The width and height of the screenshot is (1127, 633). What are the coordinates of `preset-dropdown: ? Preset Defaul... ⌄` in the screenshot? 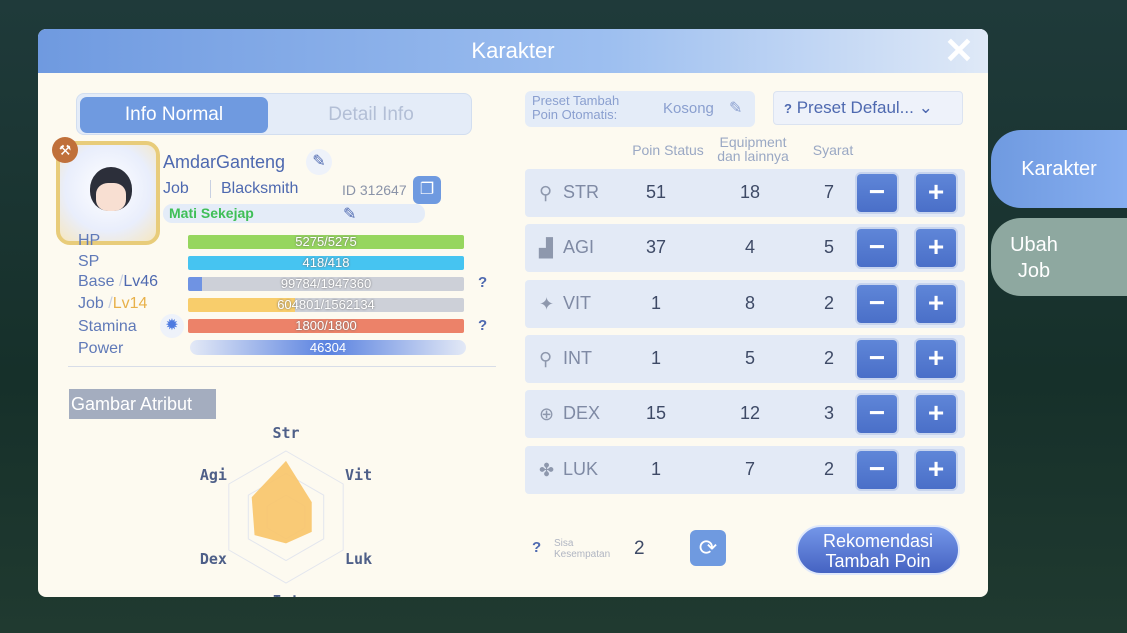 It's located at (868, 108).